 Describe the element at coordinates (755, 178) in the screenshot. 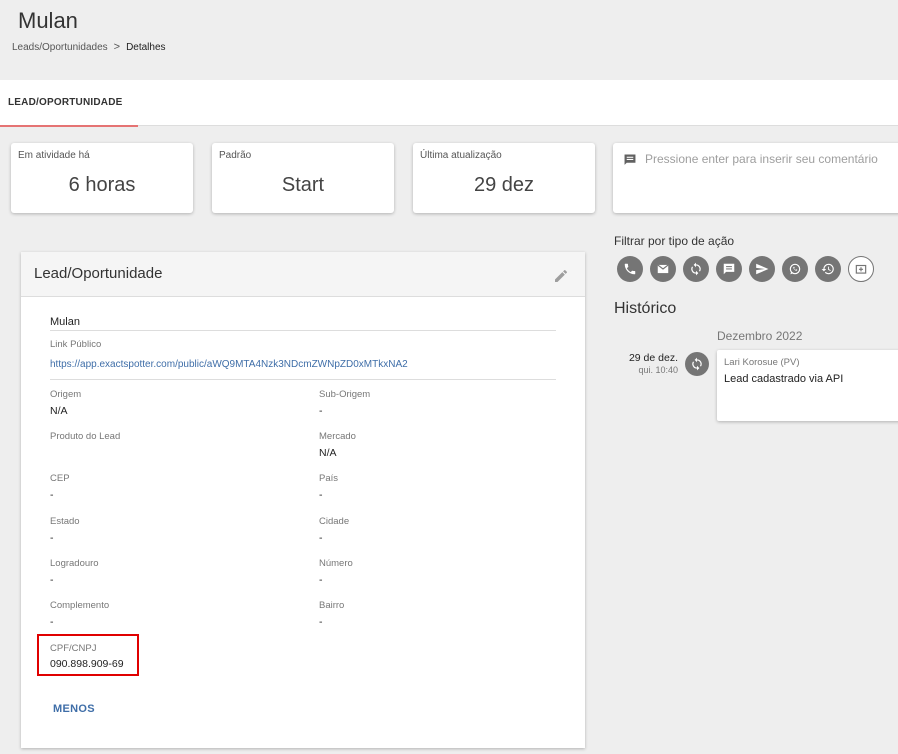

I see `comment-card` at that location.